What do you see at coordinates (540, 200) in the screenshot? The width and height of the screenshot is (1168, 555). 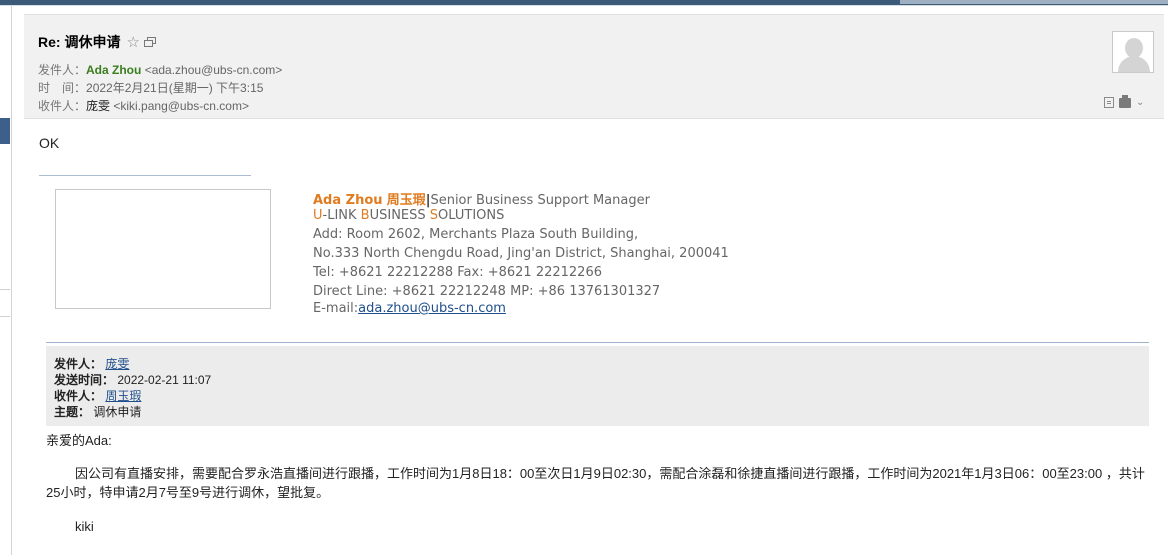 I see `signature-title: Senior Business Support Manager` at bounding box center [540, 200].